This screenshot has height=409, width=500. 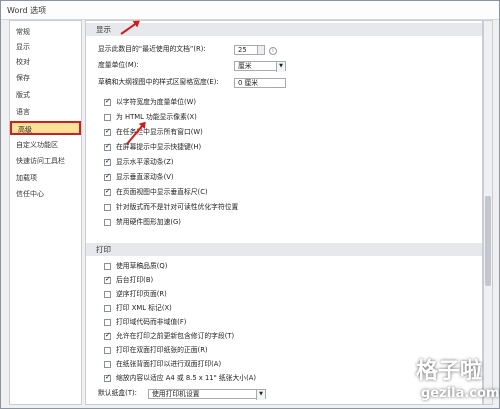 I want to click on checkbox-label: 打印域代码而非域值(F), so click(x=151, y=322).